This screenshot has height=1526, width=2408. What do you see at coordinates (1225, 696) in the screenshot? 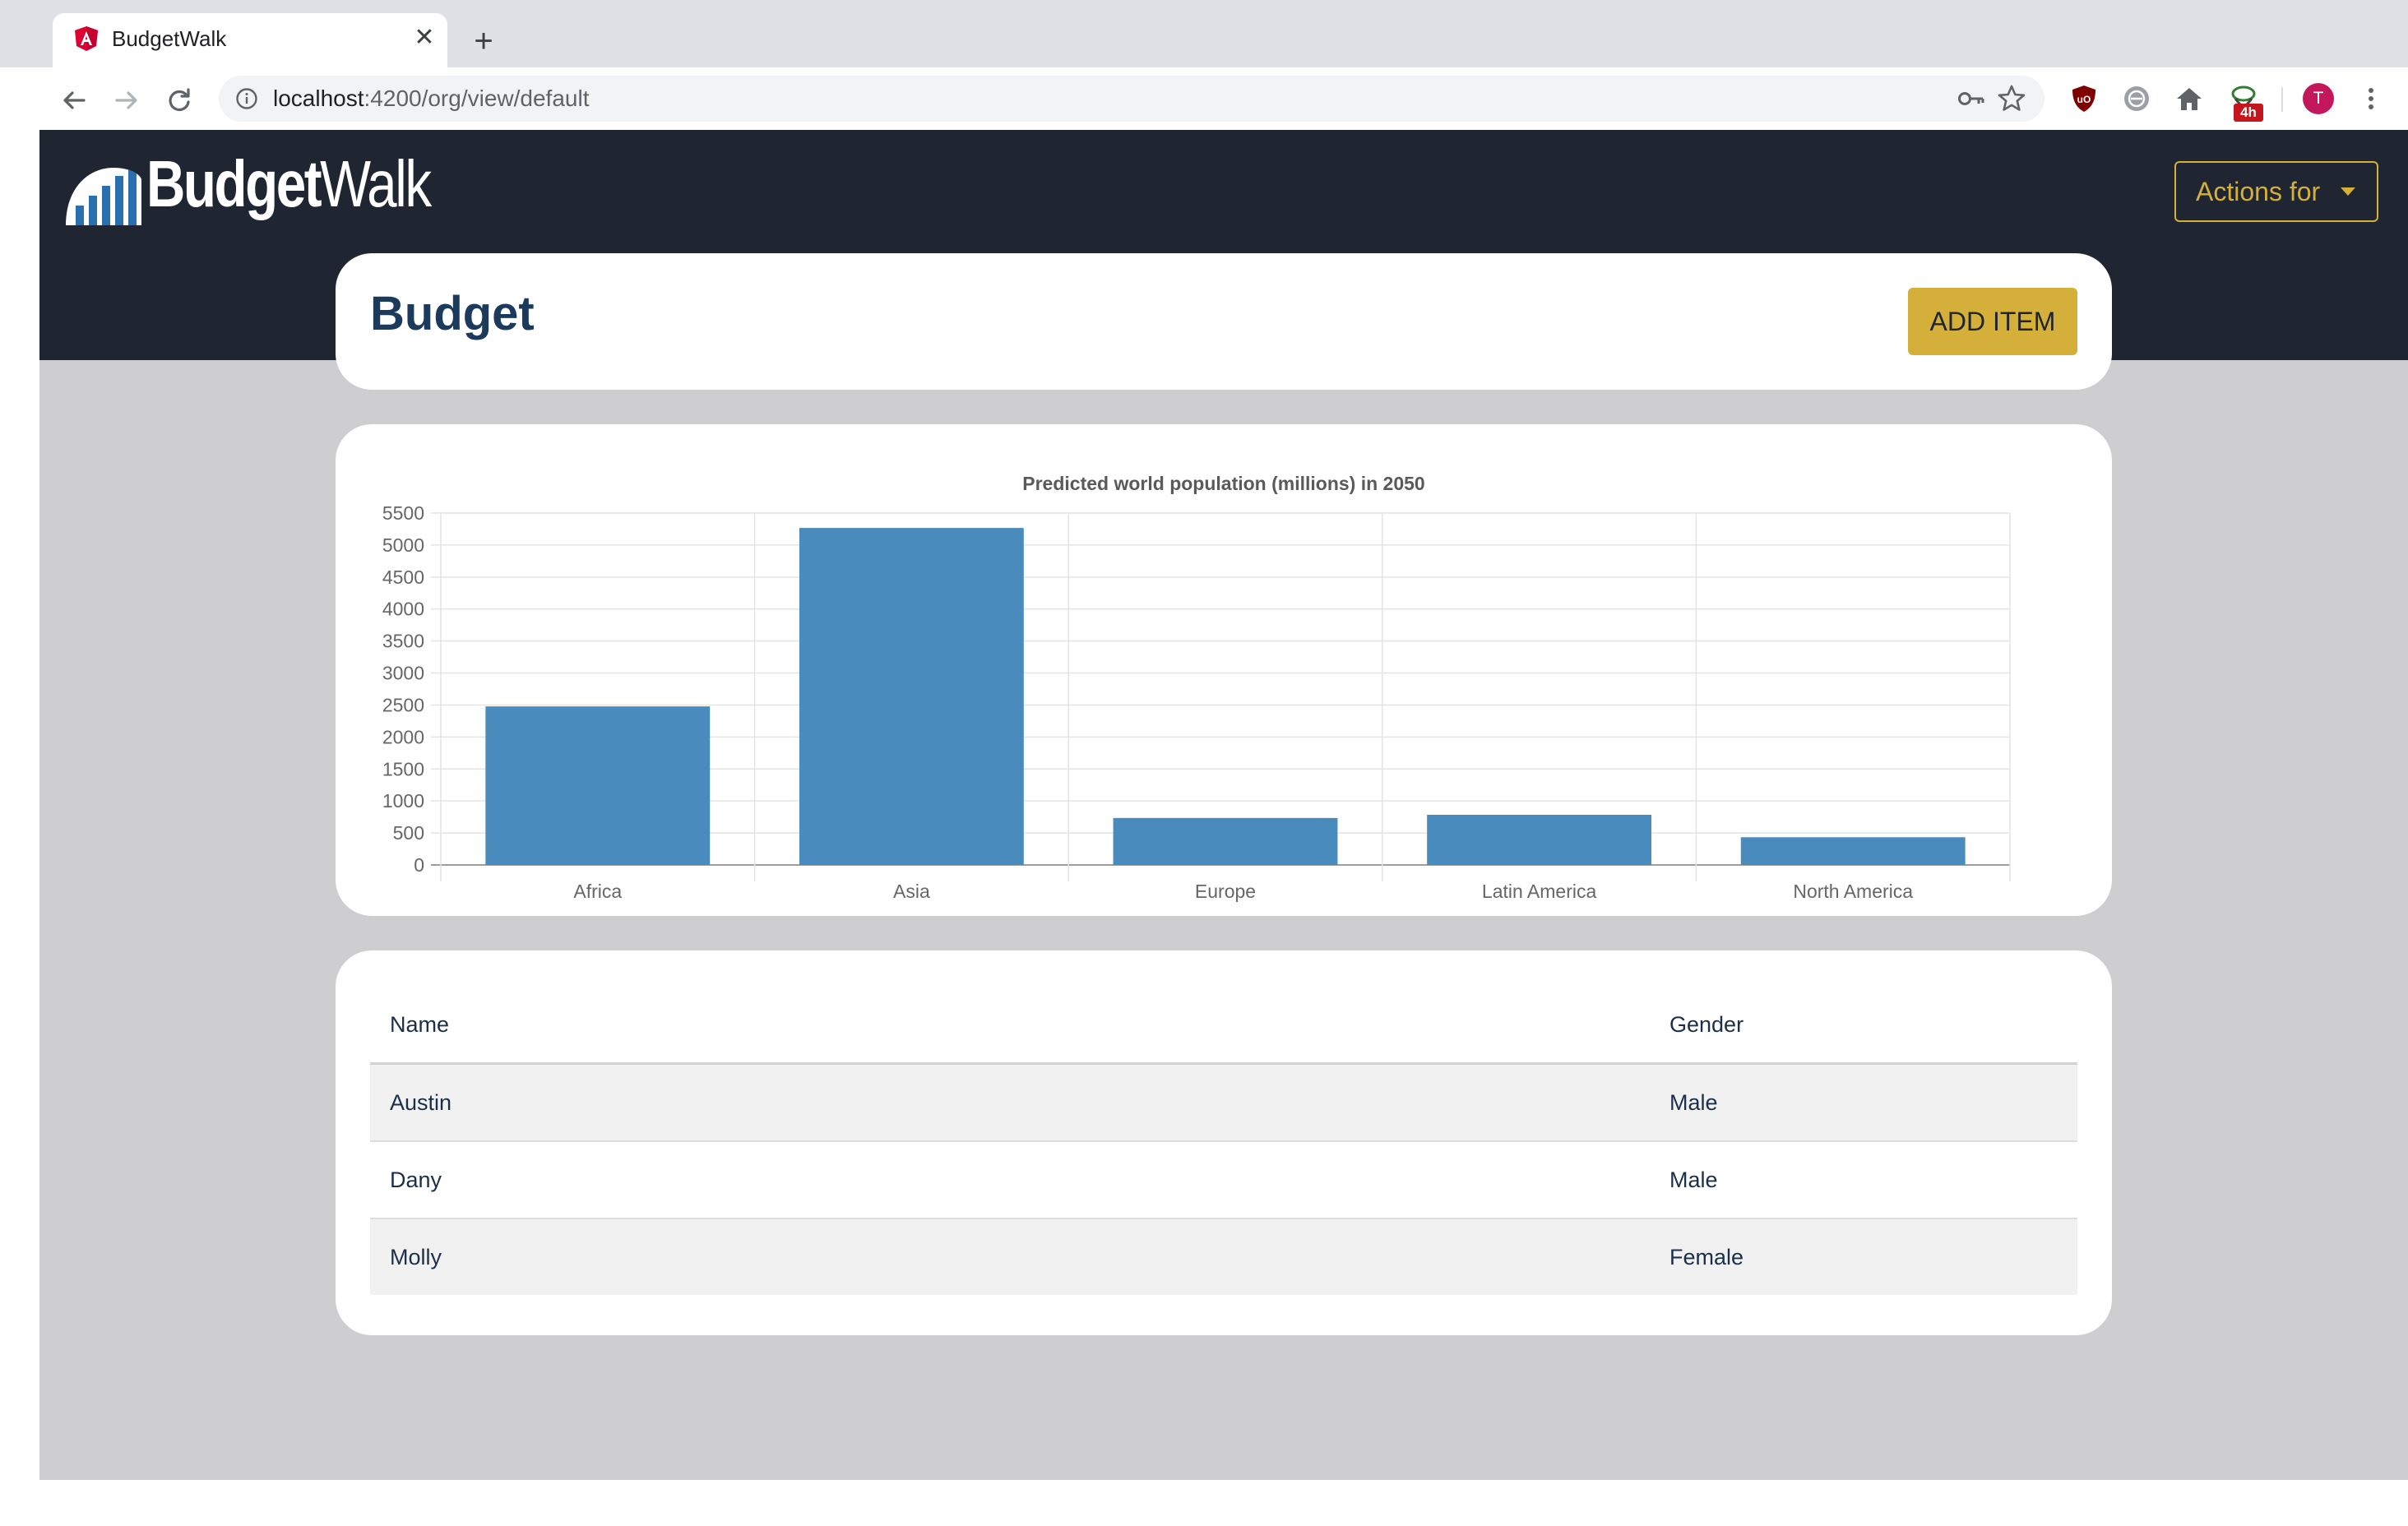
I see `chart-bars` at bounding box center [1225, 696].